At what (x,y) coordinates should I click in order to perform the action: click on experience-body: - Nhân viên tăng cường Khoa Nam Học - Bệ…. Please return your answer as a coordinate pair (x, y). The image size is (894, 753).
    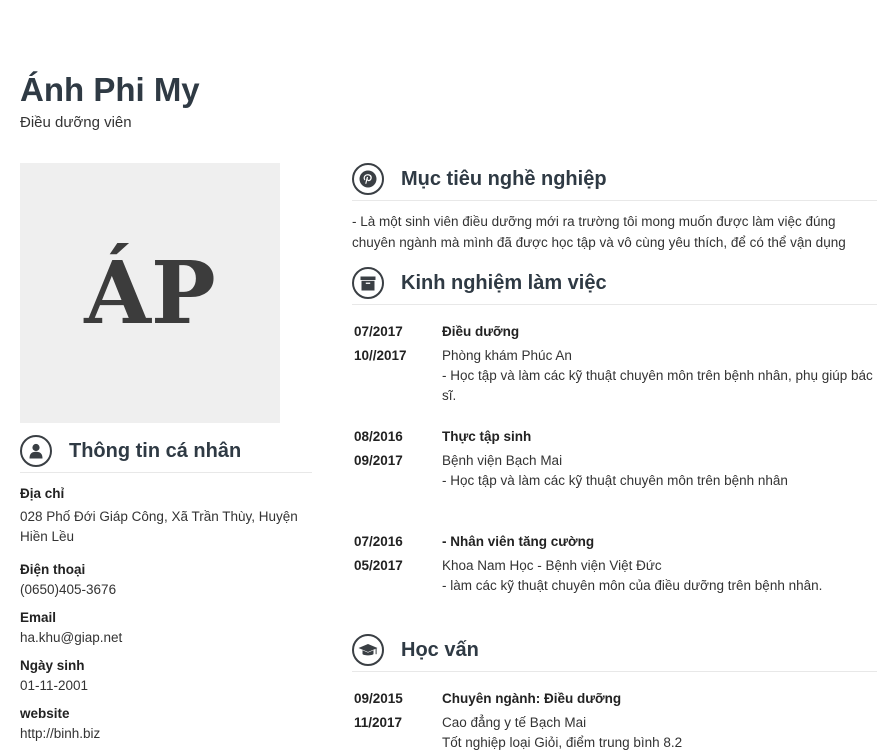
    Looking at the image, I should click on (659, 564).